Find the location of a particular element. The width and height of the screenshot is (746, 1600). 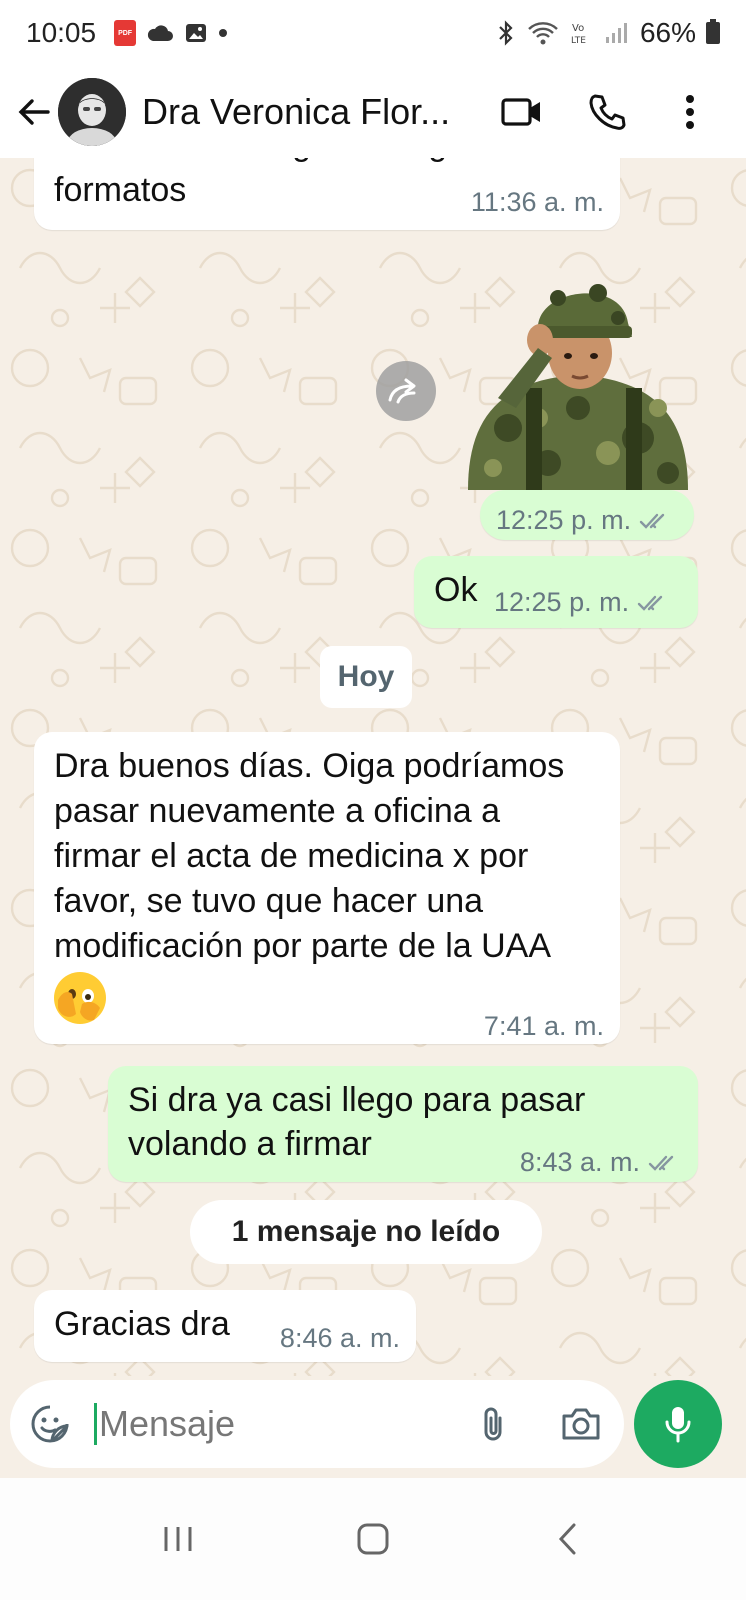

paperclip-icon is located at coordinates (493, 1424).